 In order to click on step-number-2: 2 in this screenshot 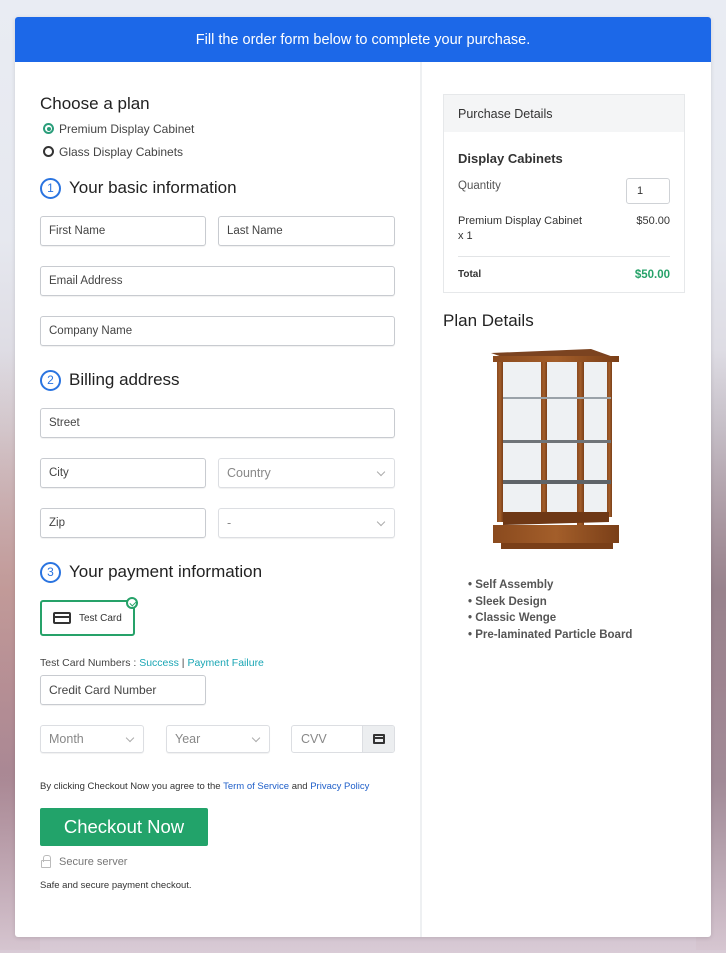, I will do `click(50, 380)`.